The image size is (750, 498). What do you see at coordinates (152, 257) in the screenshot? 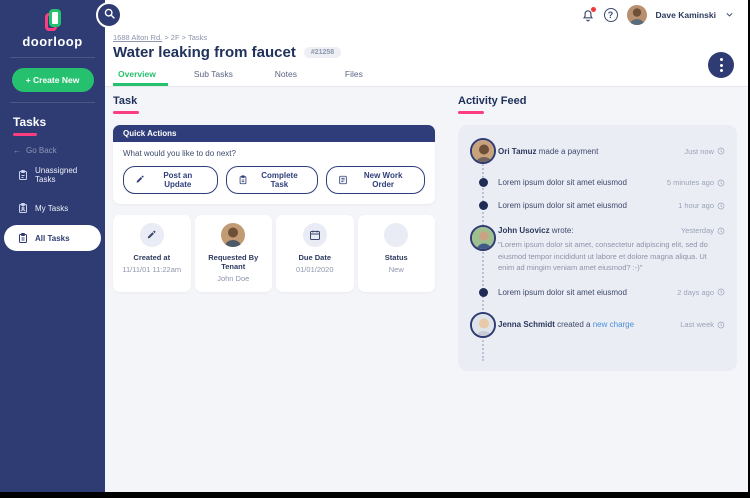
I see `info-card-label: Created at` at bounding box center [152, 257].